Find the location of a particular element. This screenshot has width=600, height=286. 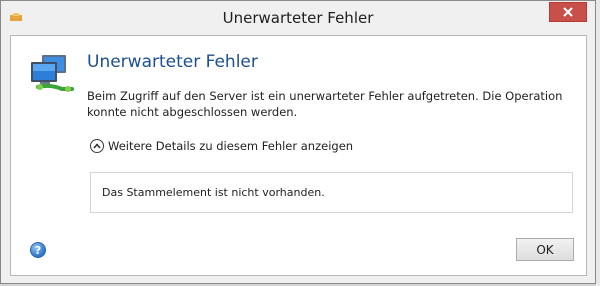

background-edge is located at coordinates (598, 143).